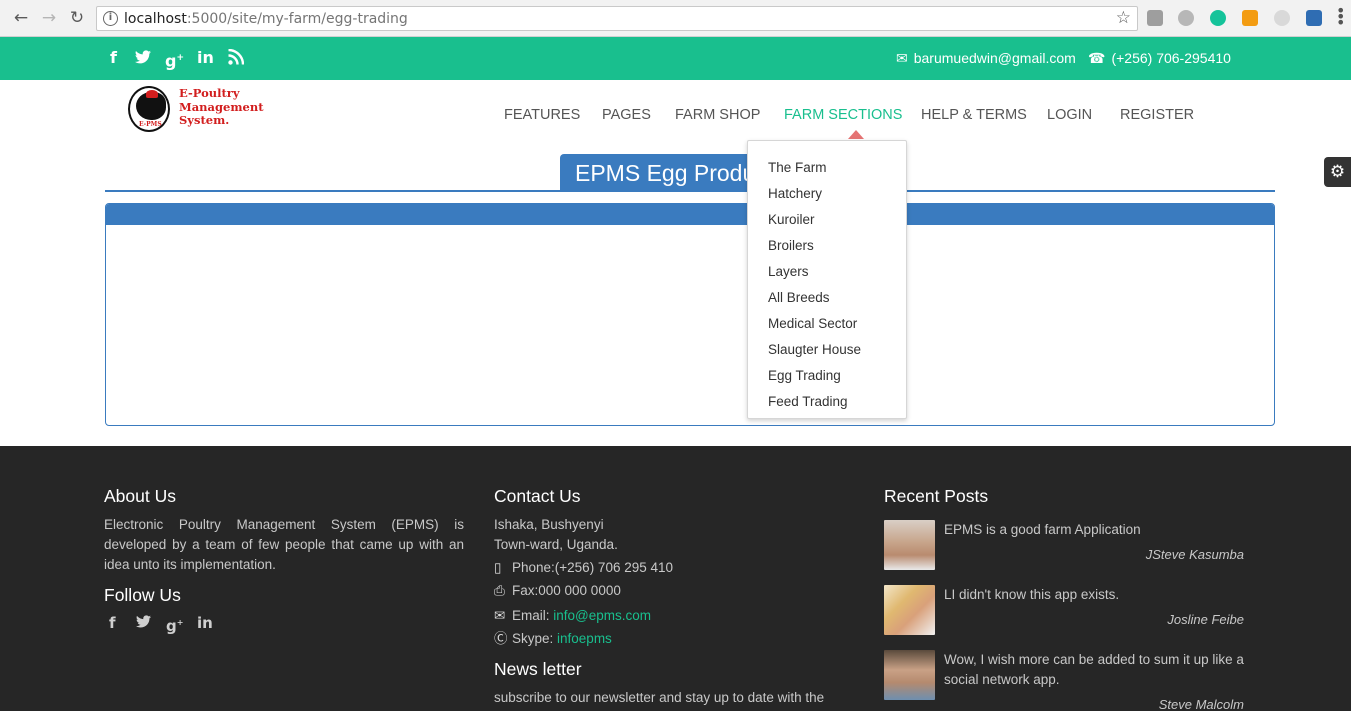 This screenshot has height=714, width=1351. I want to click on site-logo: E-PMS E-Poultry Management System., so click(203, 110).